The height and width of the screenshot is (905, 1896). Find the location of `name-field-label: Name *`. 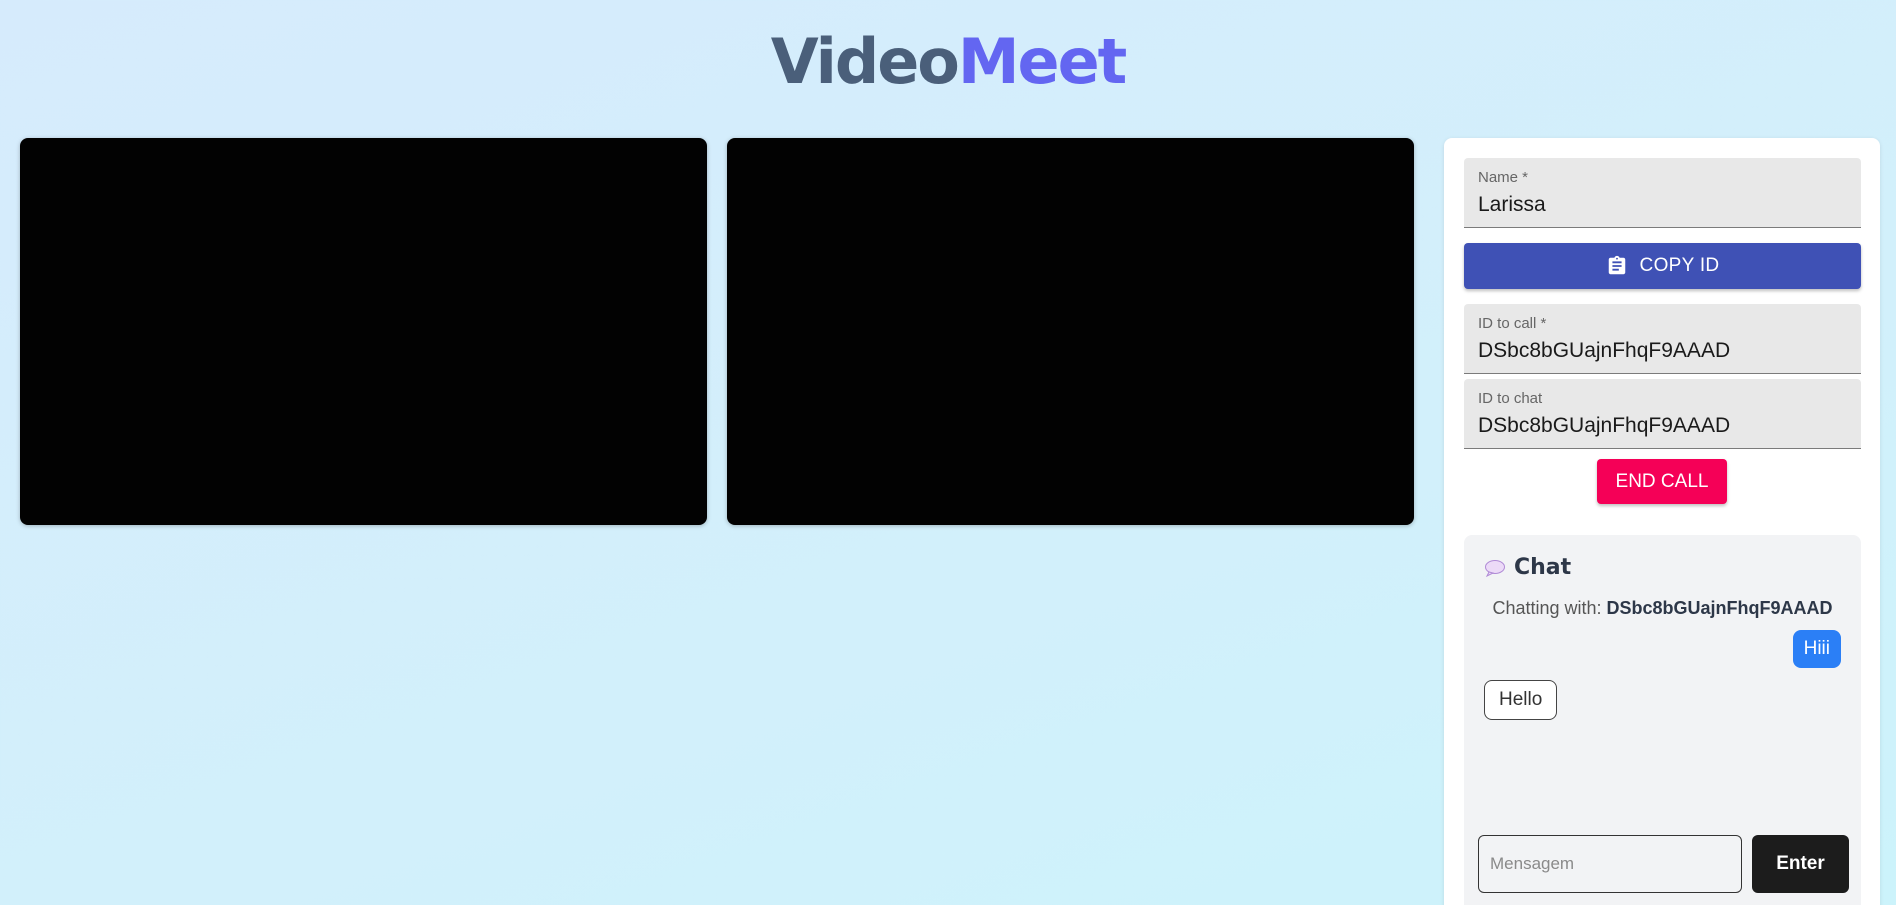

name-field-label: Name * is located at coordinates (1503, 177).